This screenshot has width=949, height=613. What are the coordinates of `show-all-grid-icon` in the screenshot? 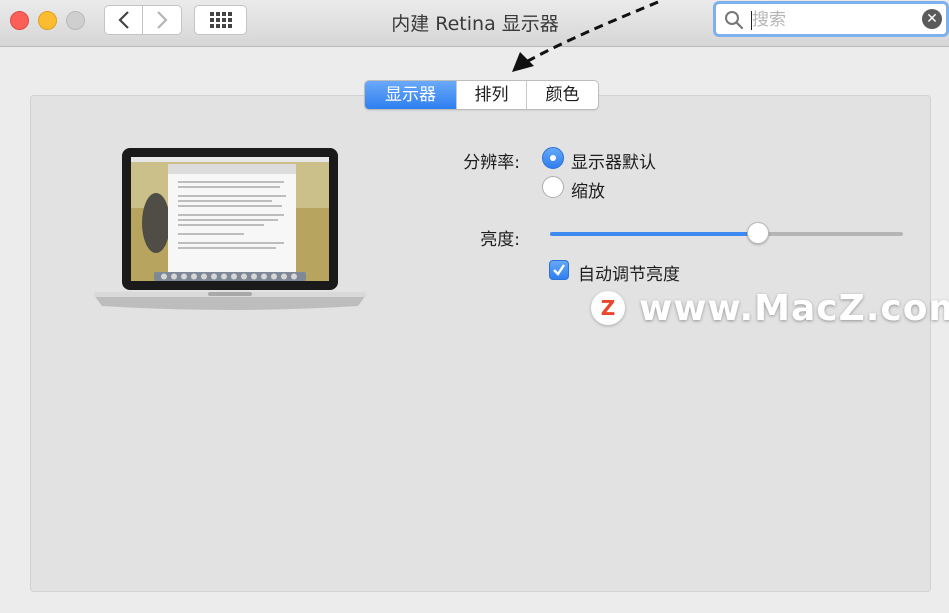 It's located at (220, 20).